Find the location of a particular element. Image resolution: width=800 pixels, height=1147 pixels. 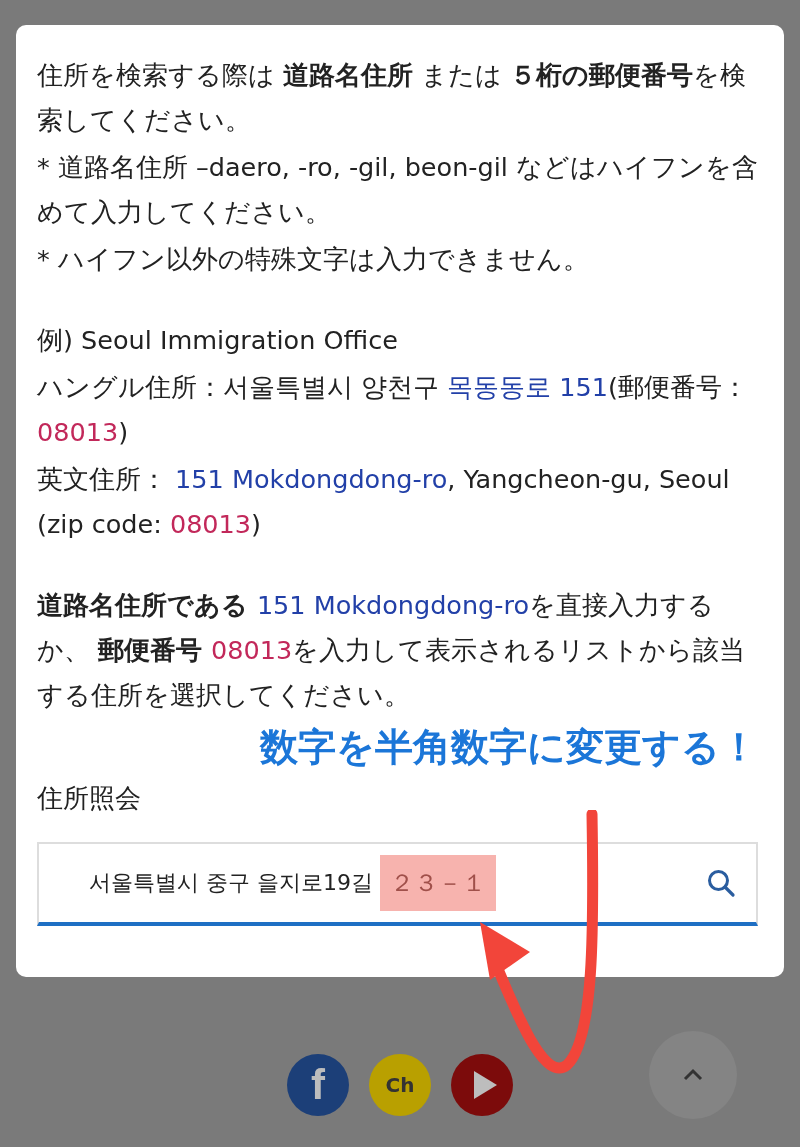

instruction-text: 道路名住所である 151 Mokdongdong-roを直接入力するか、 郵便番号 08013を入力して表示されるリストから該当する住所を選択してください。 is located at coordinates (392, 650).